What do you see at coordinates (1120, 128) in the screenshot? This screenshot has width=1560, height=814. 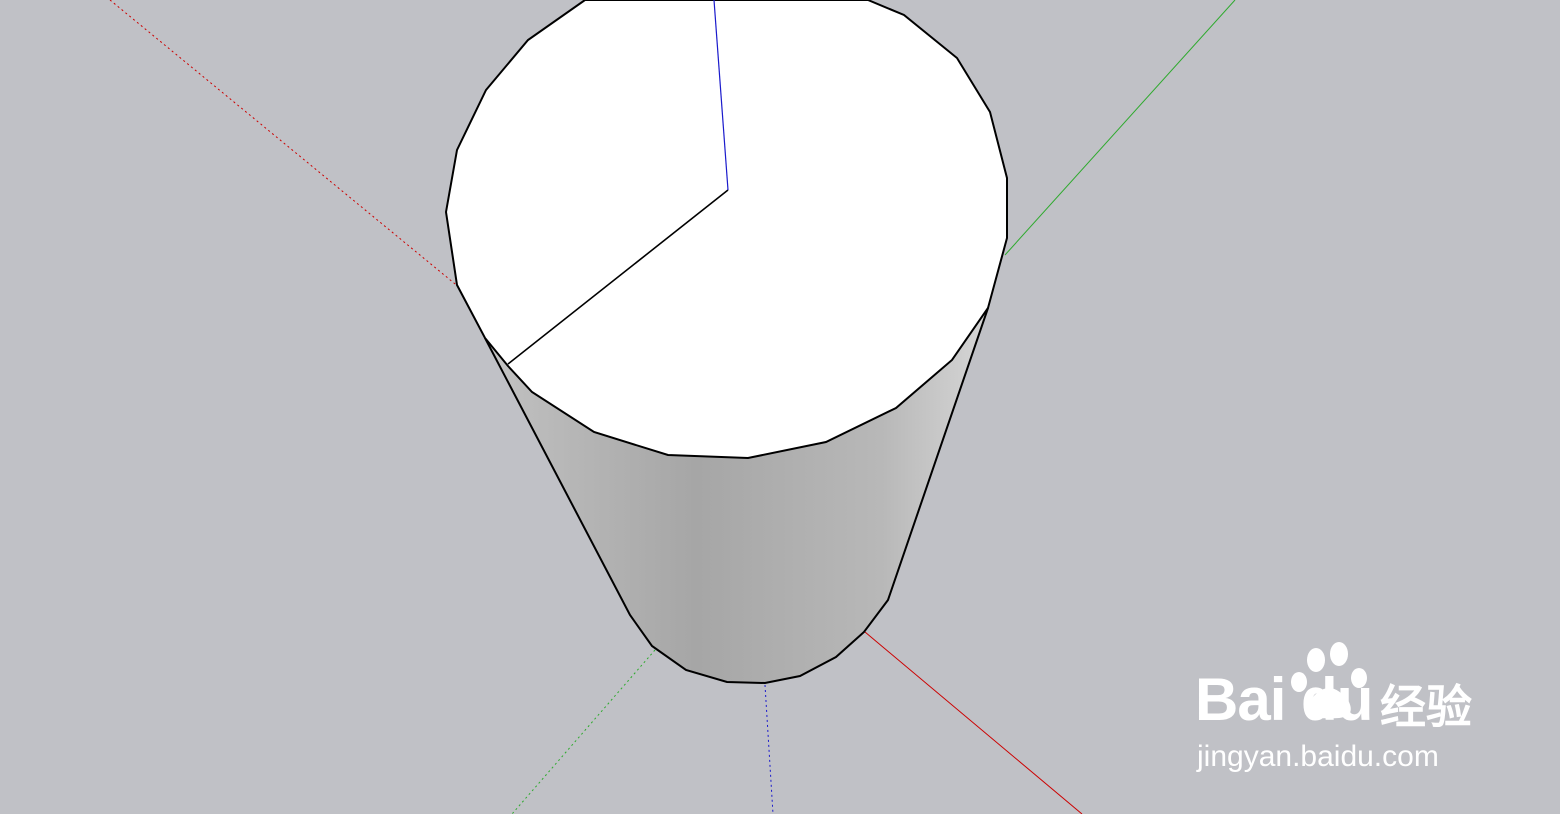 I see `green-axis-positive` at bounding box center [1120, 128].